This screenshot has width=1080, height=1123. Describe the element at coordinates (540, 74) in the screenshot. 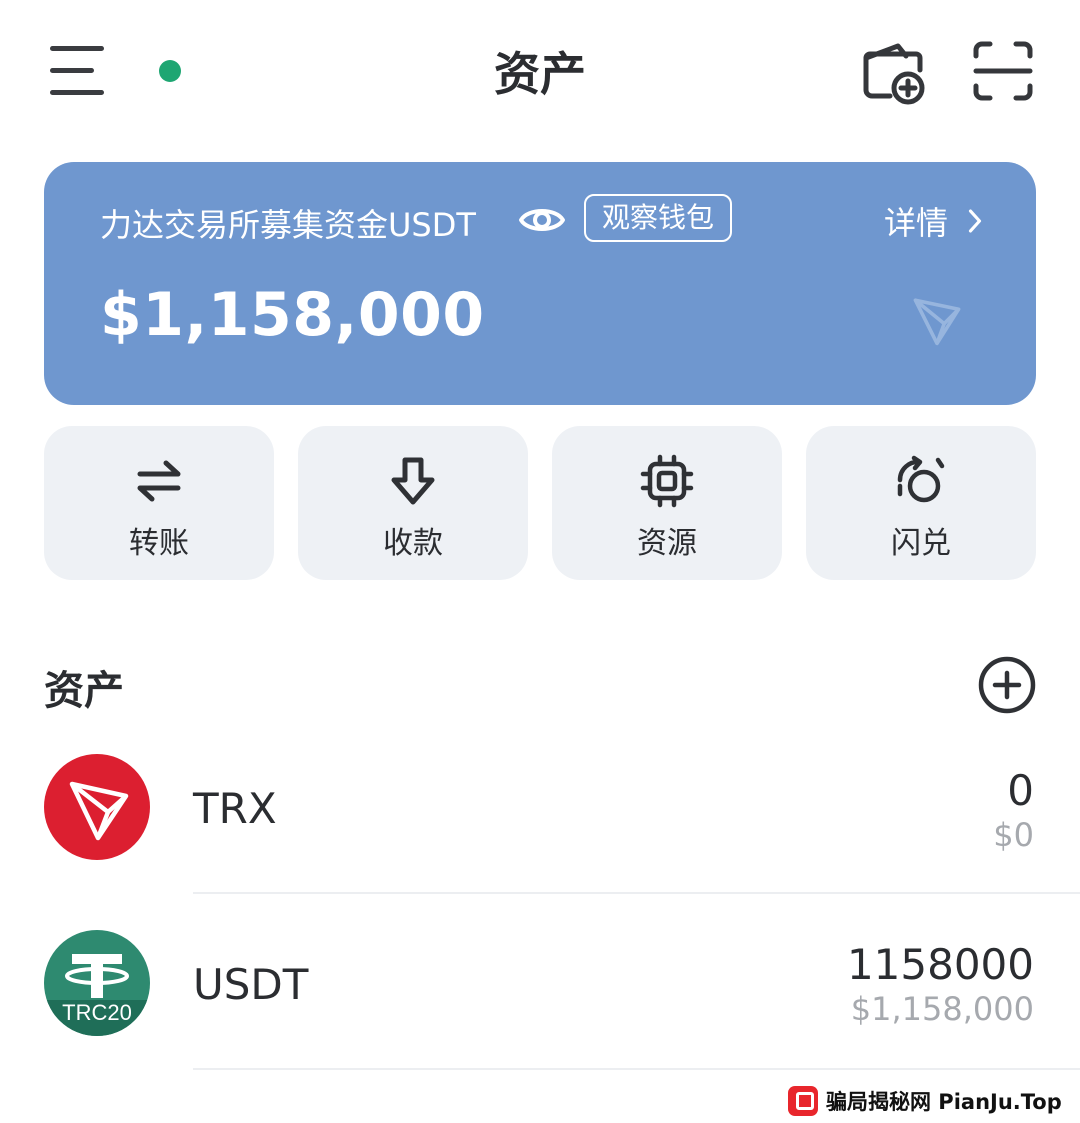

I see `page-title: 资产` at that location.